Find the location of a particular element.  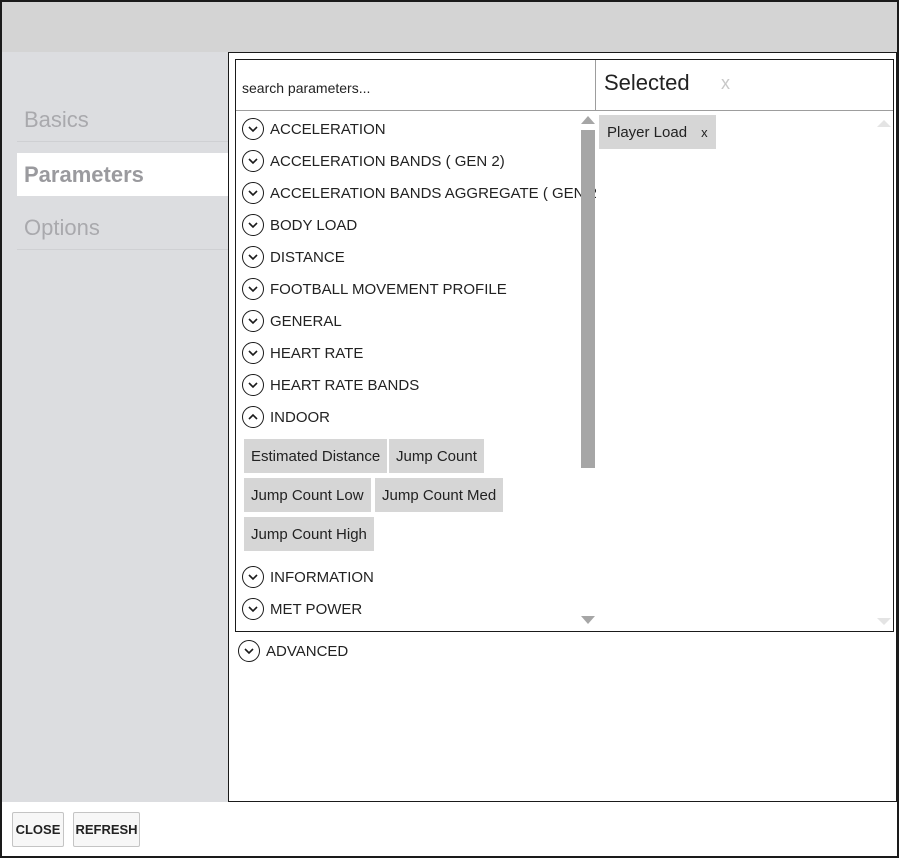

category-label: INDOOR is located at coordinates (300, 417).